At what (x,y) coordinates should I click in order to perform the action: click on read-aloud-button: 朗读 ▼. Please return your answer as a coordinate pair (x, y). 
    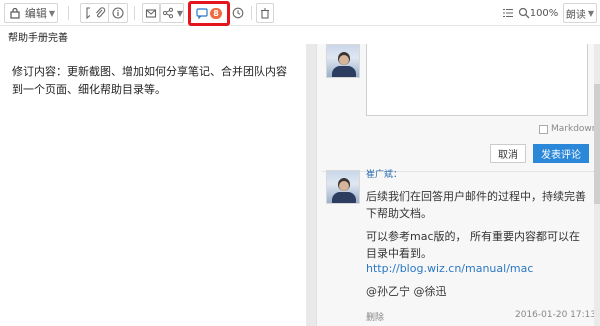
    Looking at the image, I should click on (580, 13).